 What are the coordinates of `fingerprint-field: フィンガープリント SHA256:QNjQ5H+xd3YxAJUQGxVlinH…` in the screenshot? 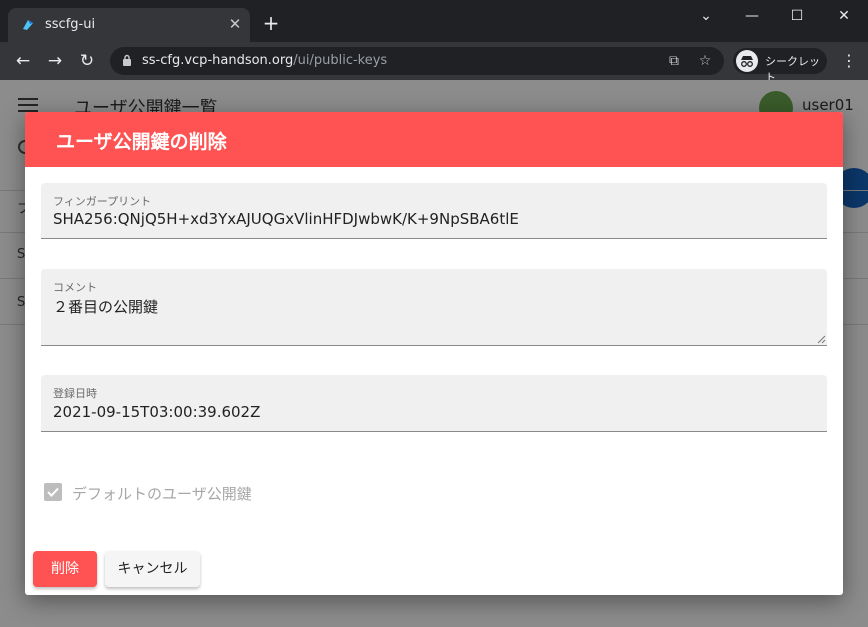 It's located at (434, 211).